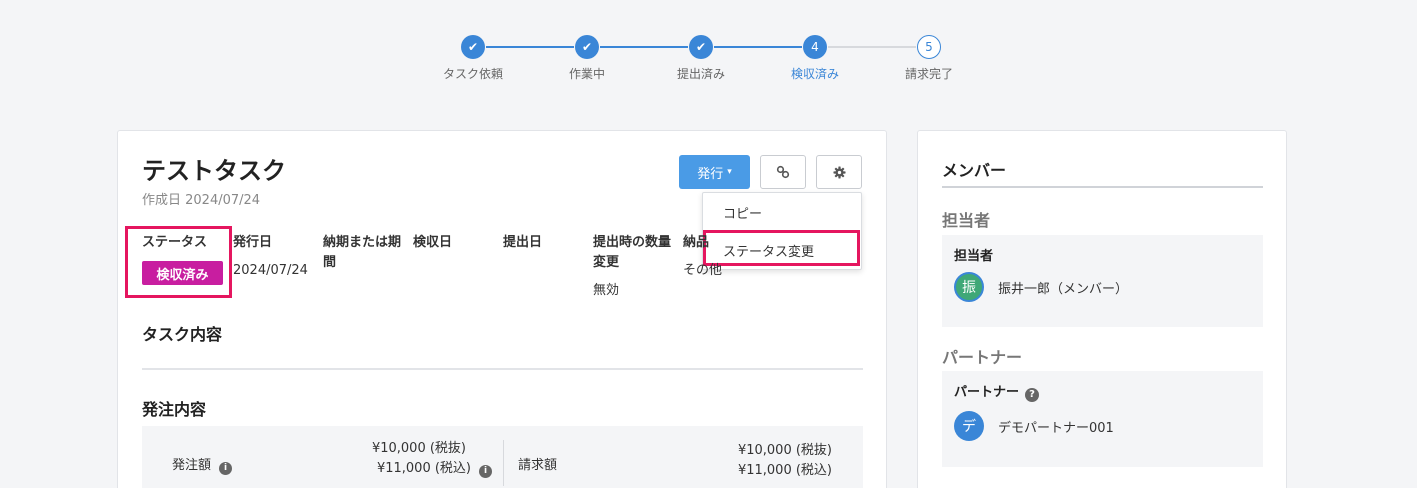  What do you see at coordinates (815, 47) in the screenshot?
I see `step-number: 4` at bounding box center [815, 47].